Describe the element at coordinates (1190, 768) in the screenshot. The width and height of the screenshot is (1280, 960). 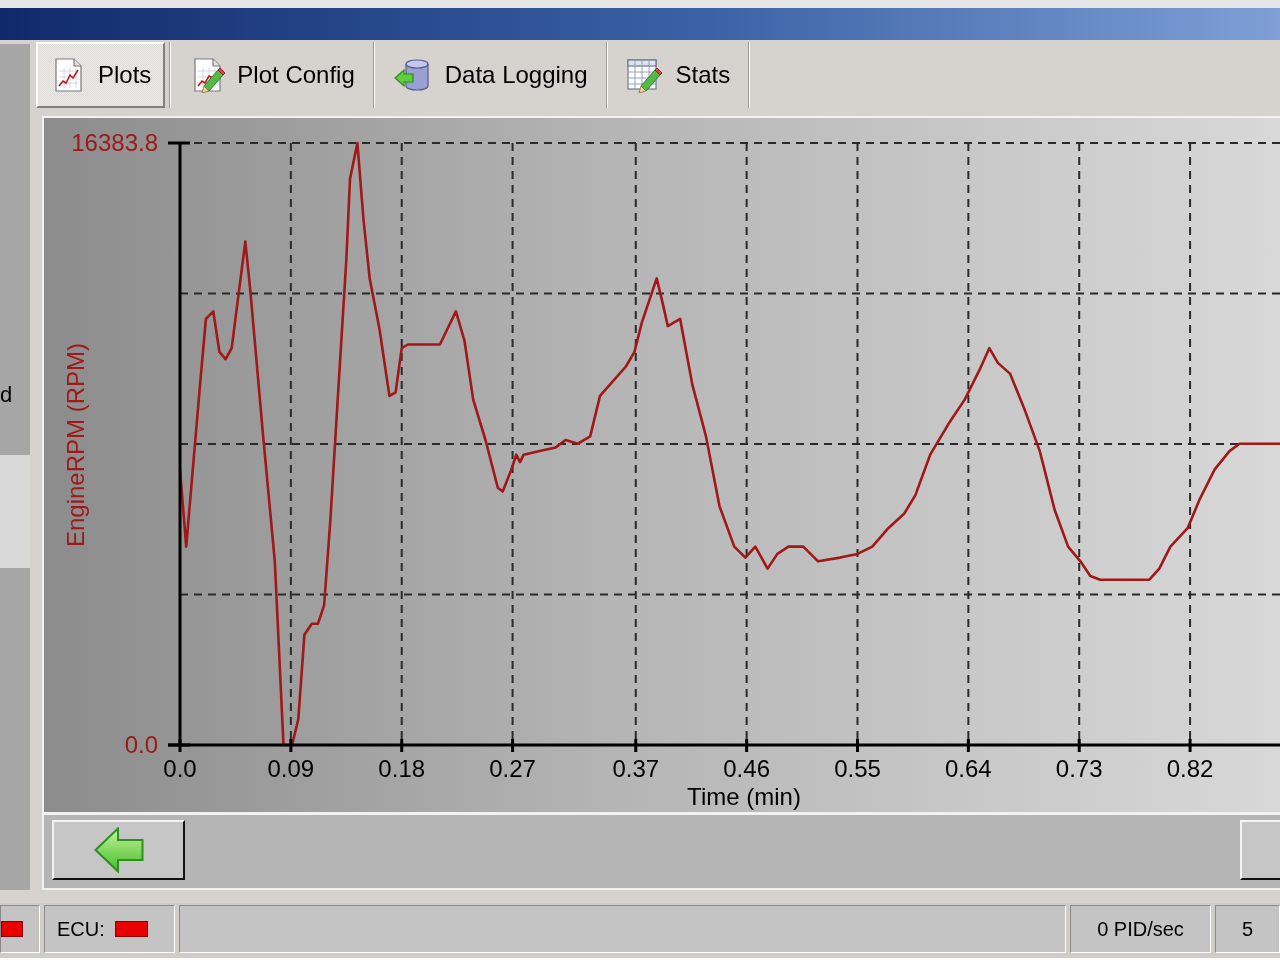
I see `x-tick-label: 0.82` at that location.